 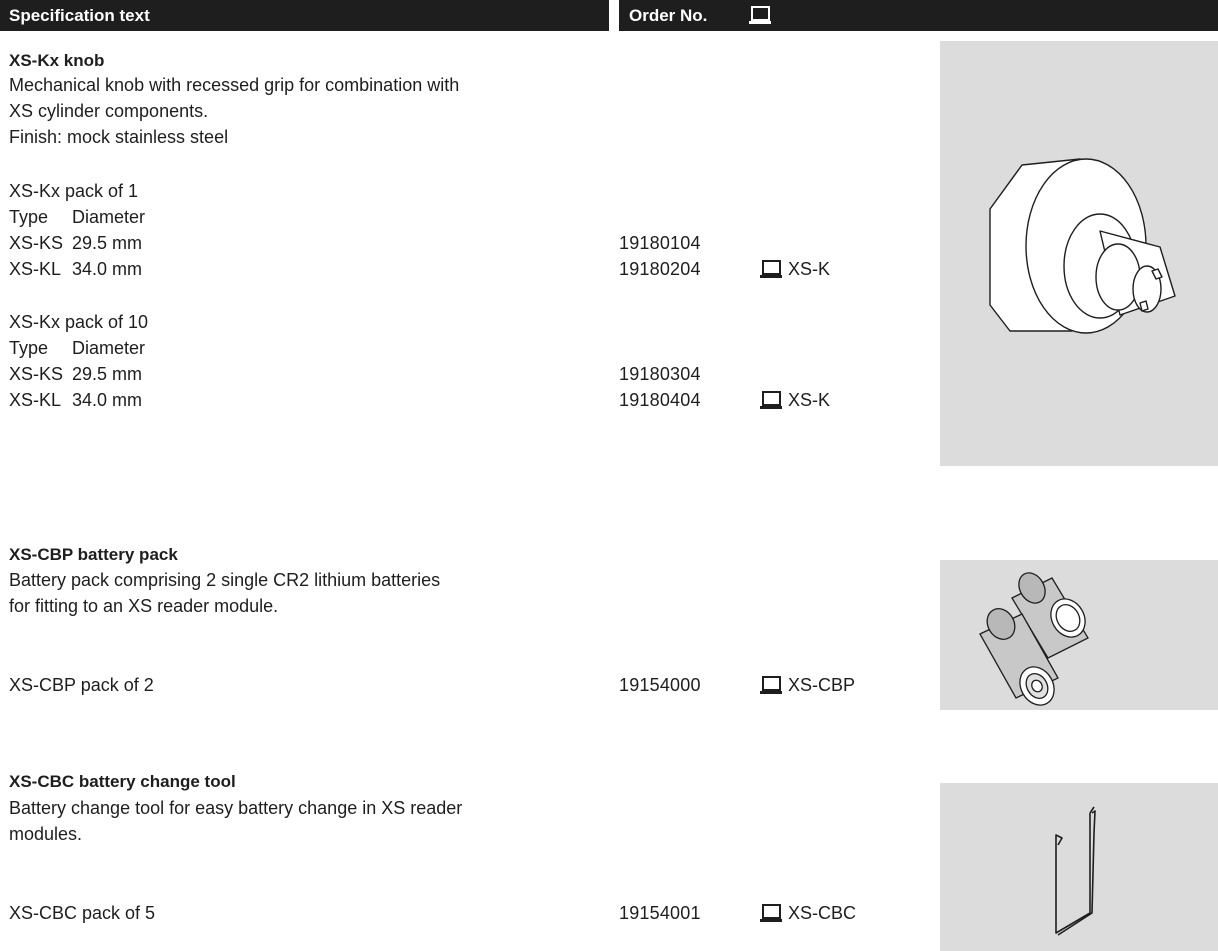 What do you see at coordinates (74, 191) in the screenshot?
I see `pack-label: XS-Kx pack of 1` at bounding box center [74, 191].